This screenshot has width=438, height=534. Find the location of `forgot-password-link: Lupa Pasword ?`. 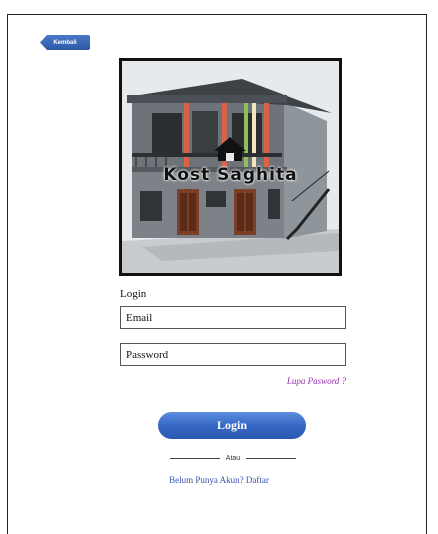

forgot-password-link: Lupa Pasword ? is located at coordinates (316, 381).